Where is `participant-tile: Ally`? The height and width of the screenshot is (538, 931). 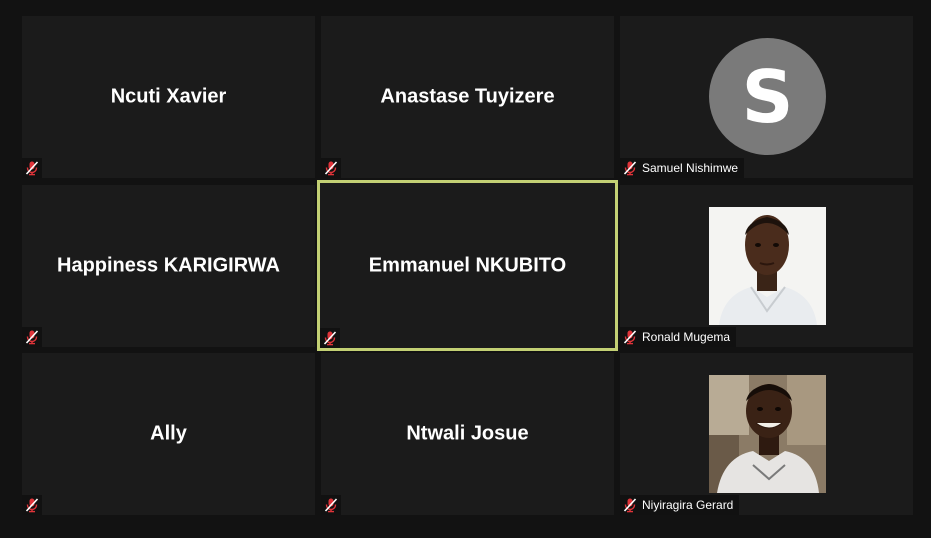
participant-tile: Ally is located at coordinates (168, 434).